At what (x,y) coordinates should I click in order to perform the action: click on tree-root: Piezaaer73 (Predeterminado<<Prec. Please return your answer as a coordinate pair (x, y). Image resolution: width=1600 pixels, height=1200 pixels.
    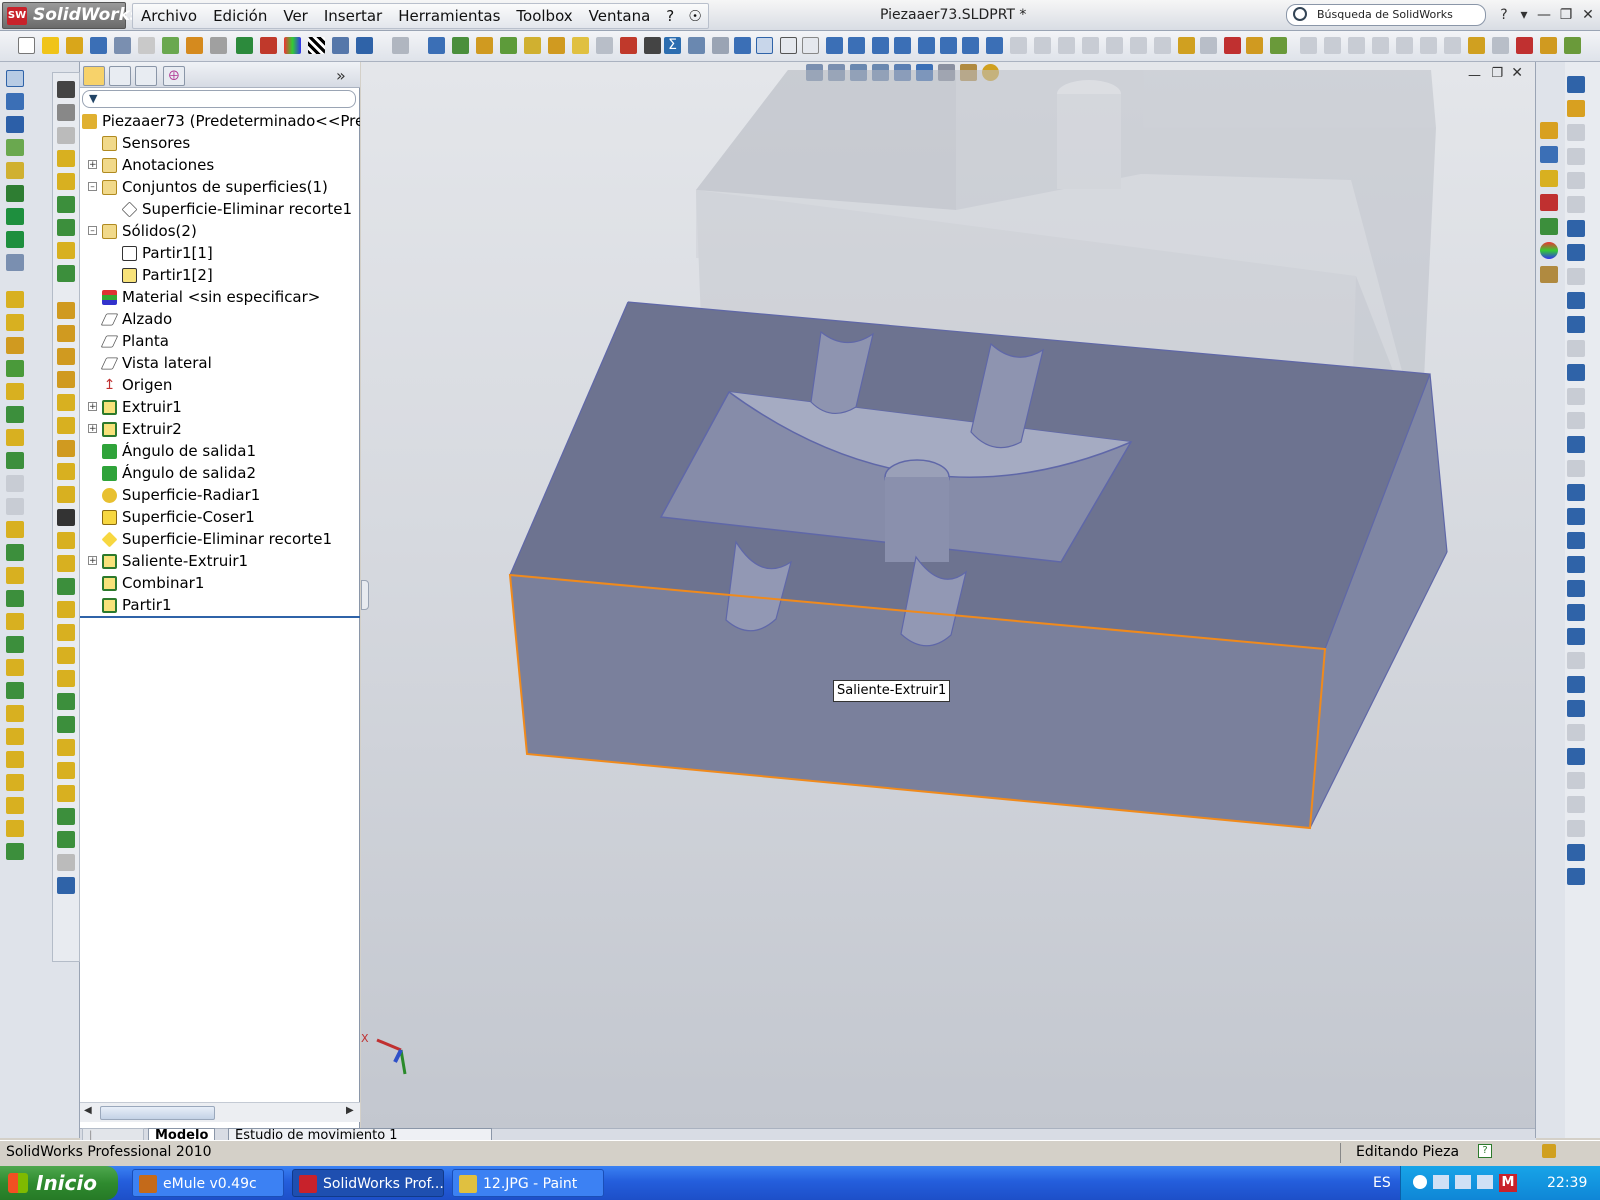
    Looking at the image, I should click on (221, 121).